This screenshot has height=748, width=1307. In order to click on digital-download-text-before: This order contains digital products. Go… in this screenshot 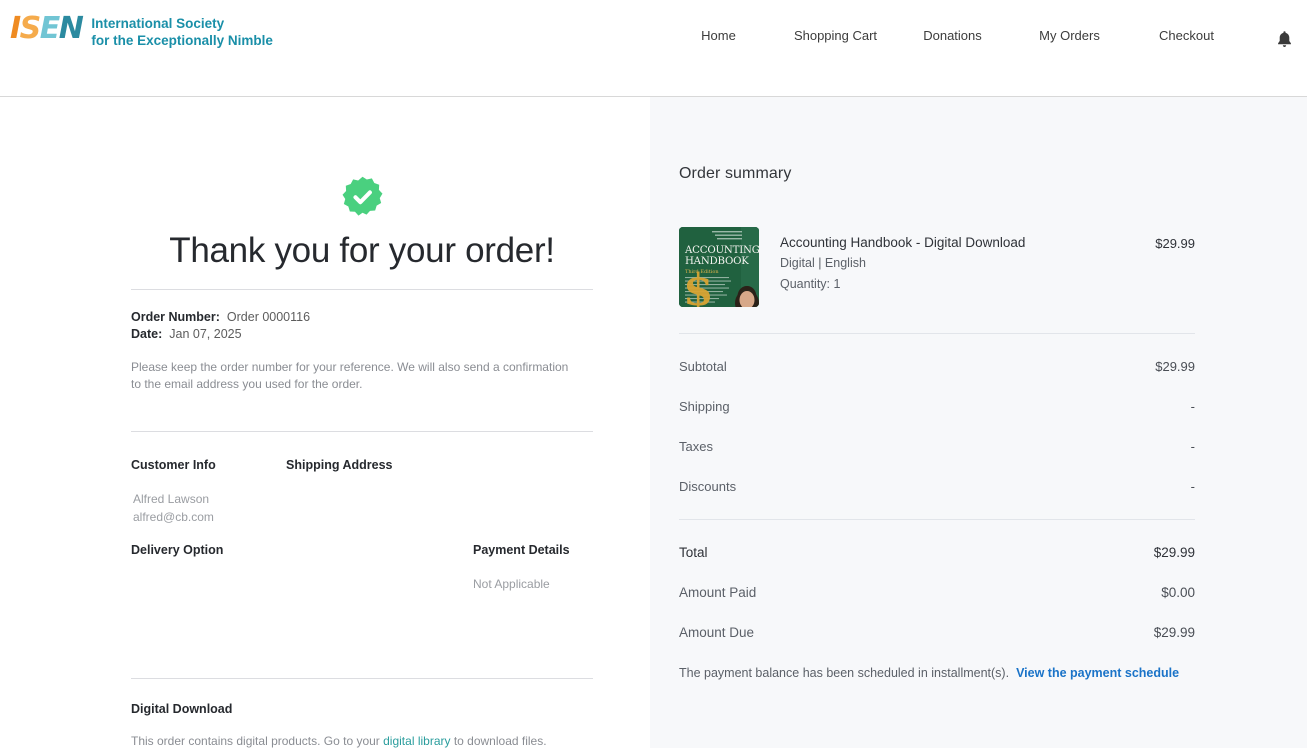, I will do `click(257, 741)`.